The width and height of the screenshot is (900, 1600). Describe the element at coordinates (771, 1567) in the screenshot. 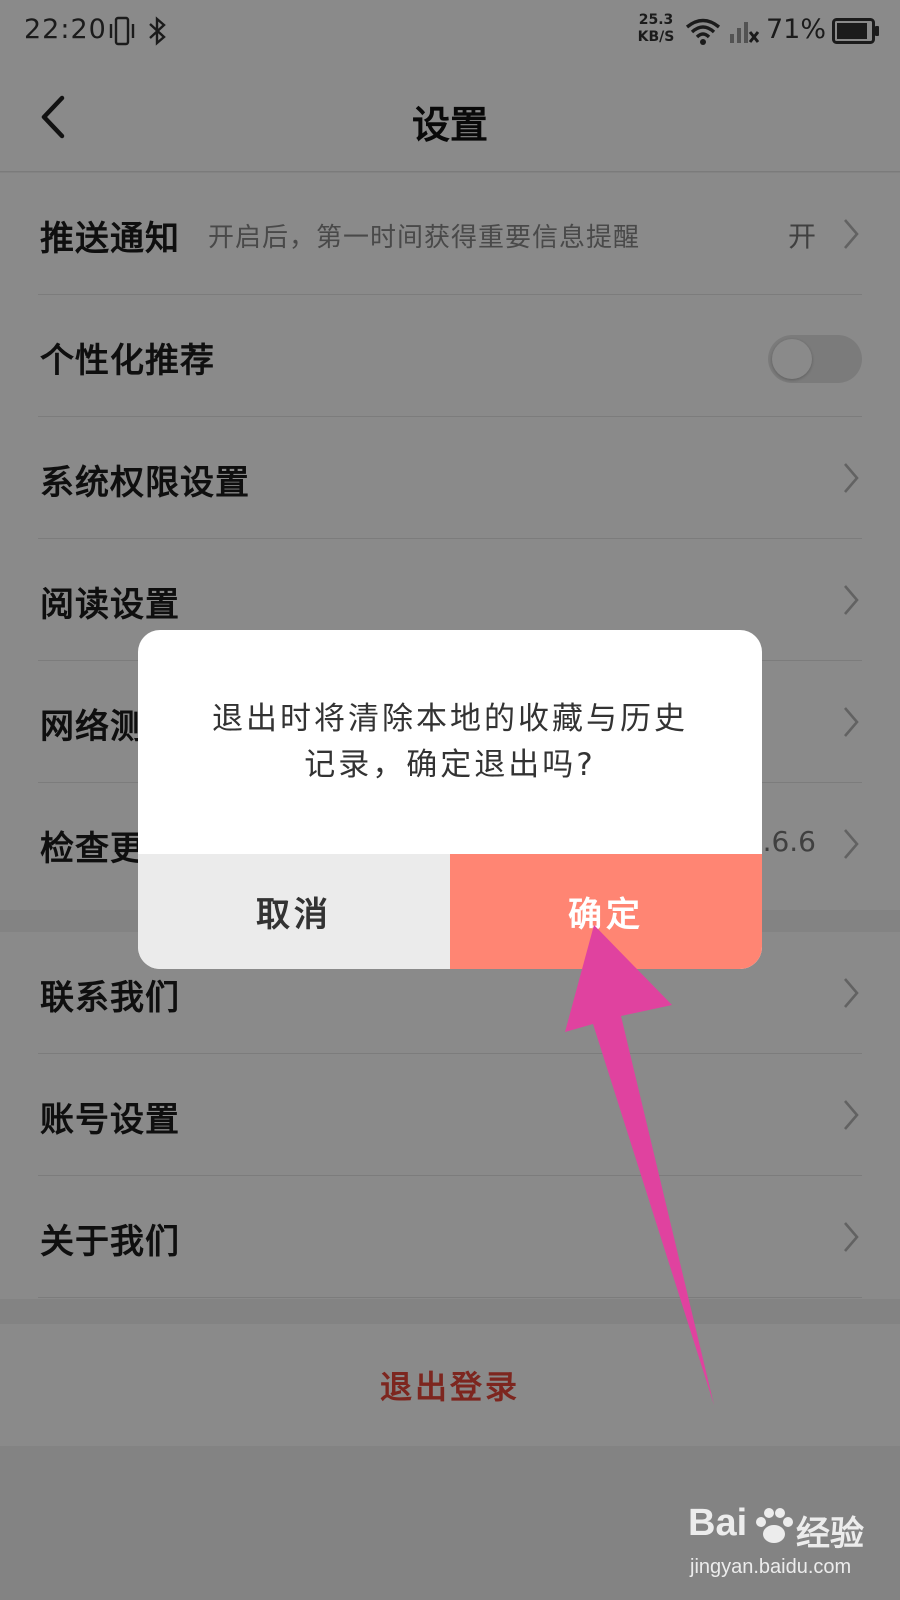

I see `watermark-url: jingyan.baidu.com` at that location.